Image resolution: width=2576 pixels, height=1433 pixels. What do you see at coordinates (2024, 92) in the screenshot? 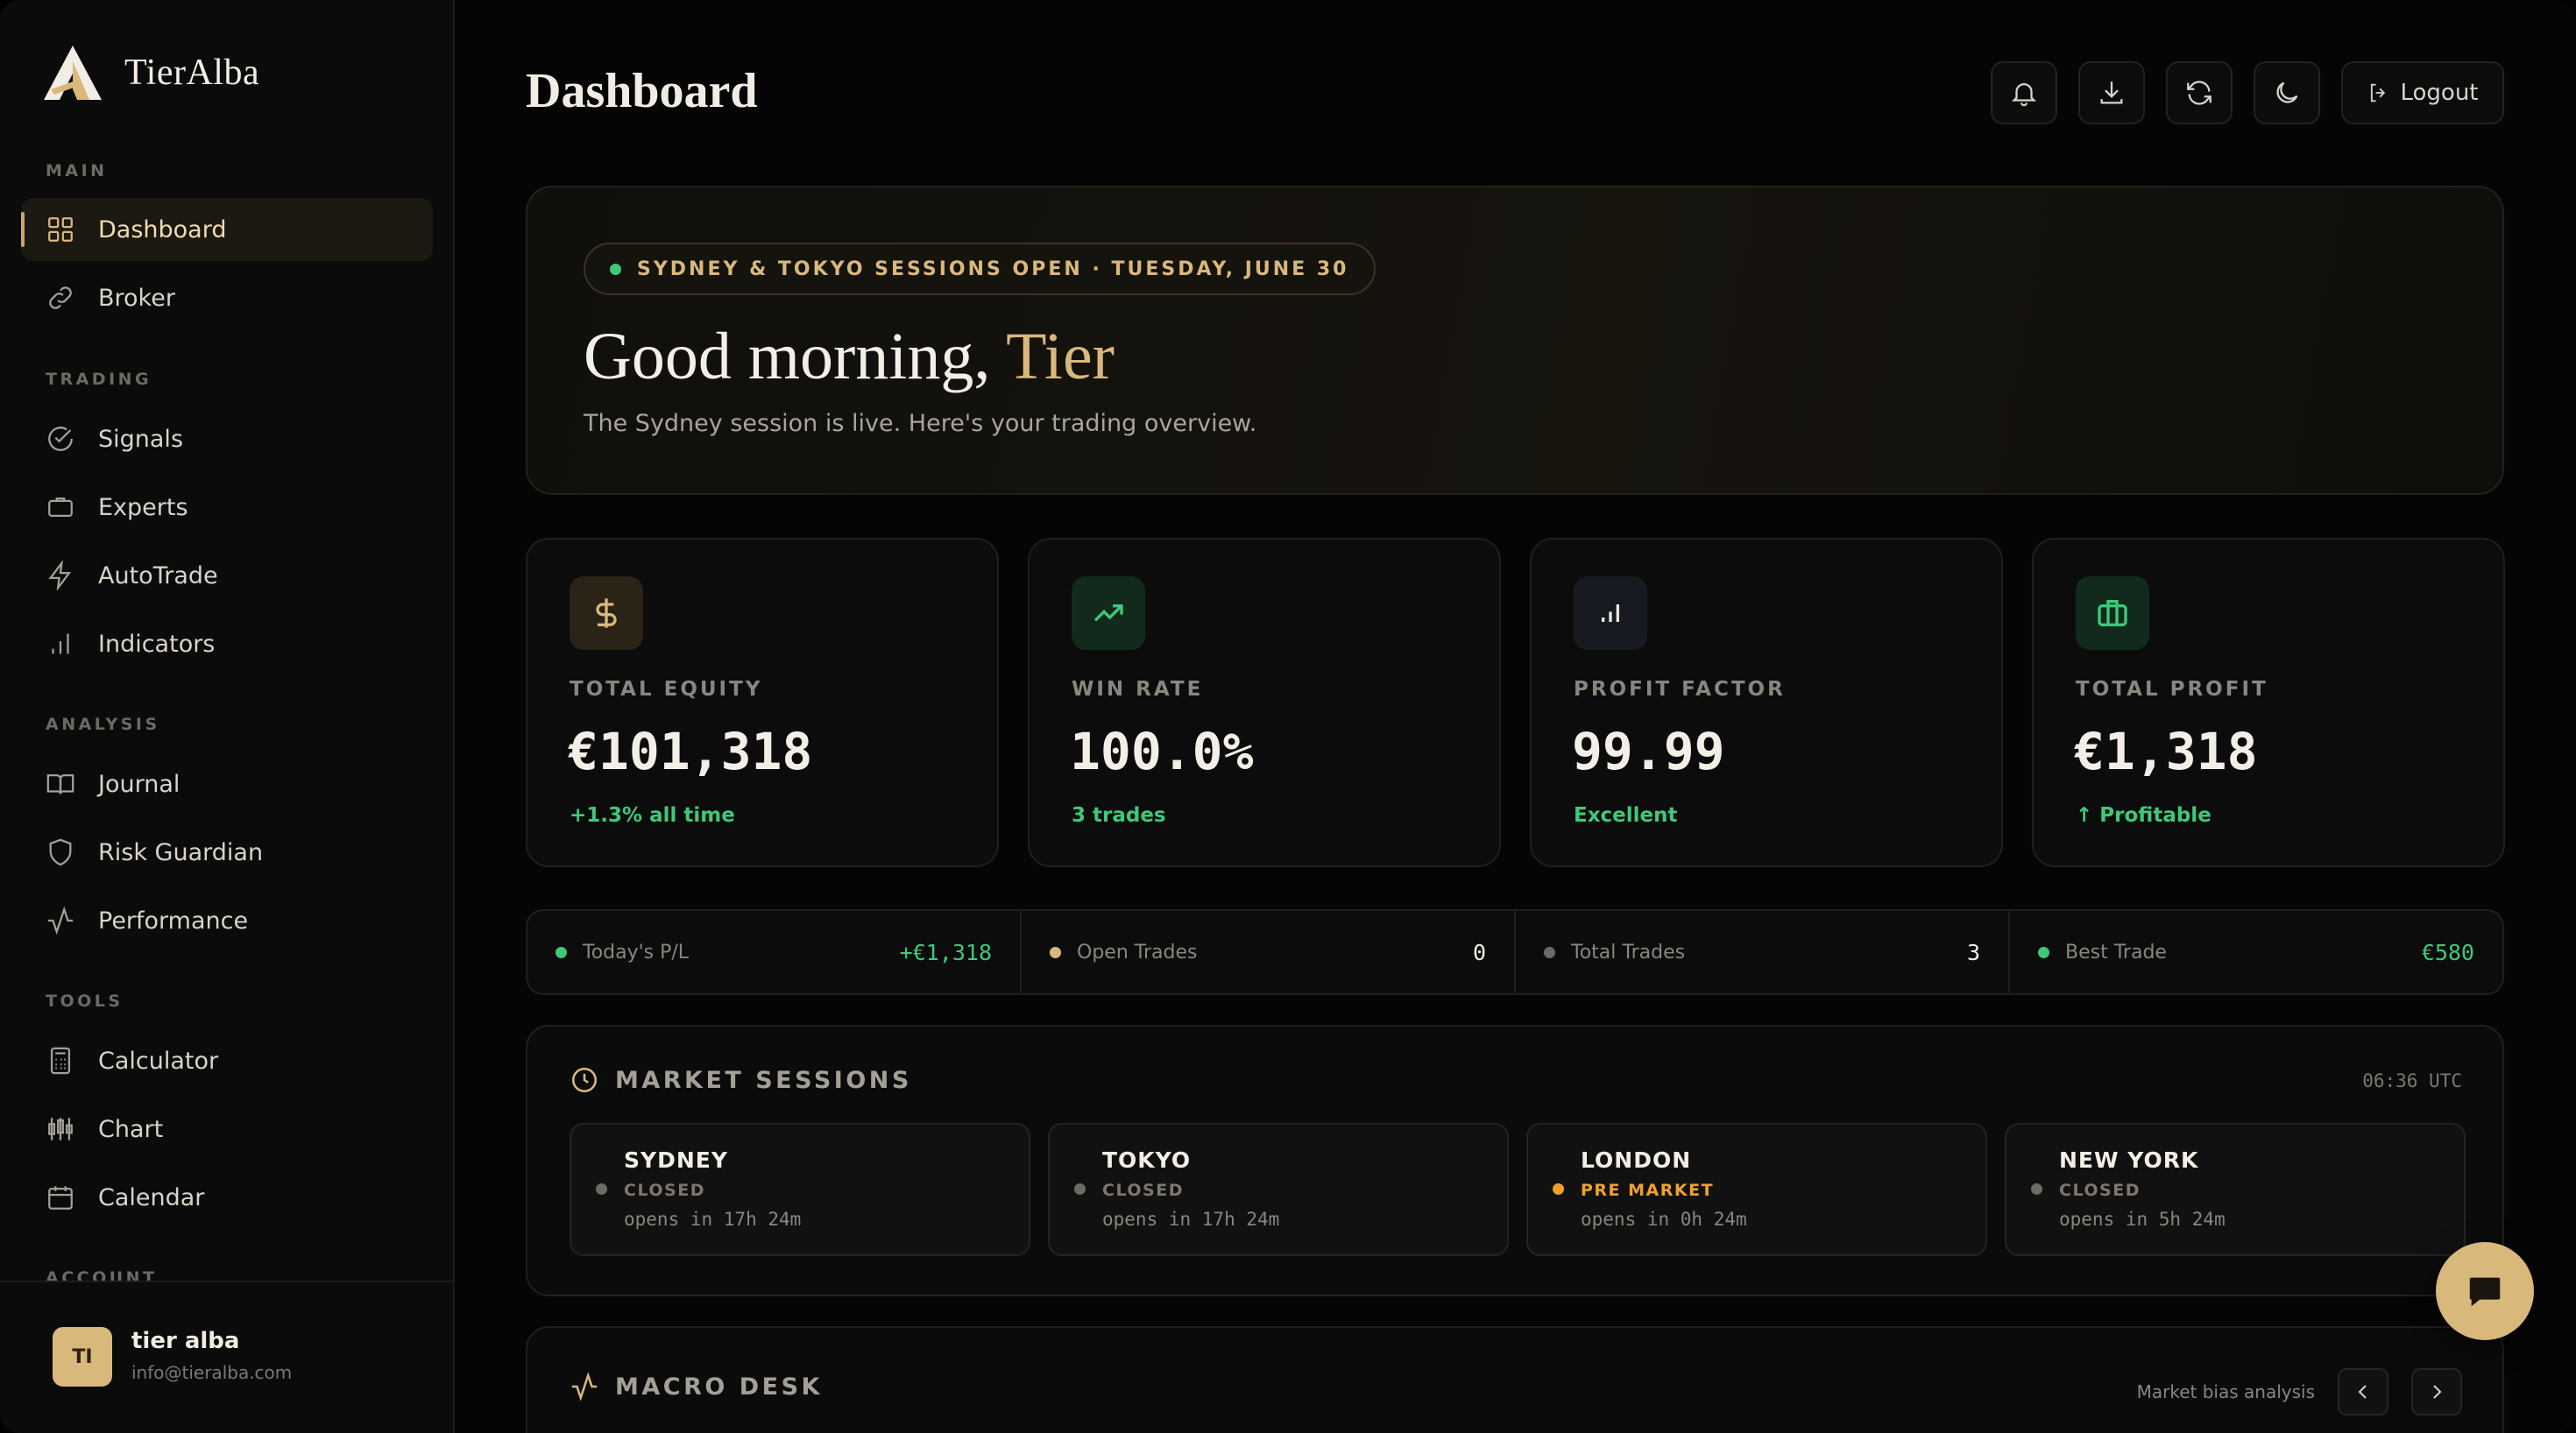
I see `notifications-button` at bounding box center [2024, 92].